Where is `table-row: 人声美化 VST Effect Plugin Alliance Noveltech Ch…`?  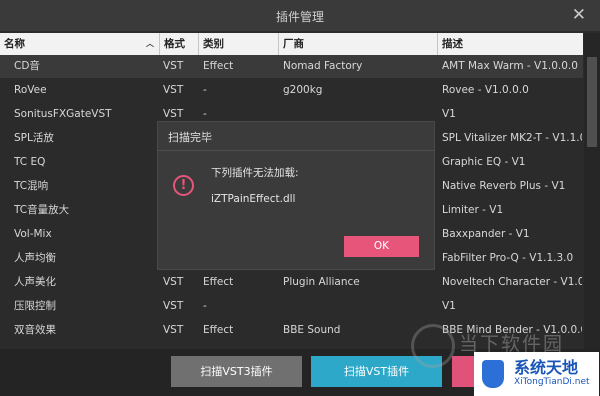 table-row: 人声美化 VST Effect Plugin Alliance Noveltech Ch… is located at coordinates (291, 282).